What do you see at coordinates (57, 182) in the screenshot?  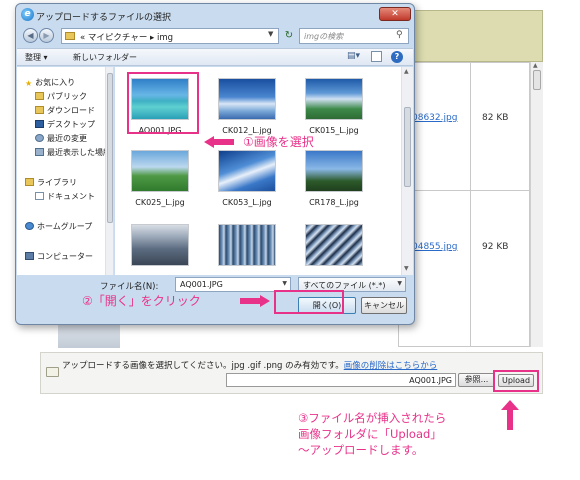 I see `sidebar-item-label: ライブラリ` at bounding box center [57, 182].